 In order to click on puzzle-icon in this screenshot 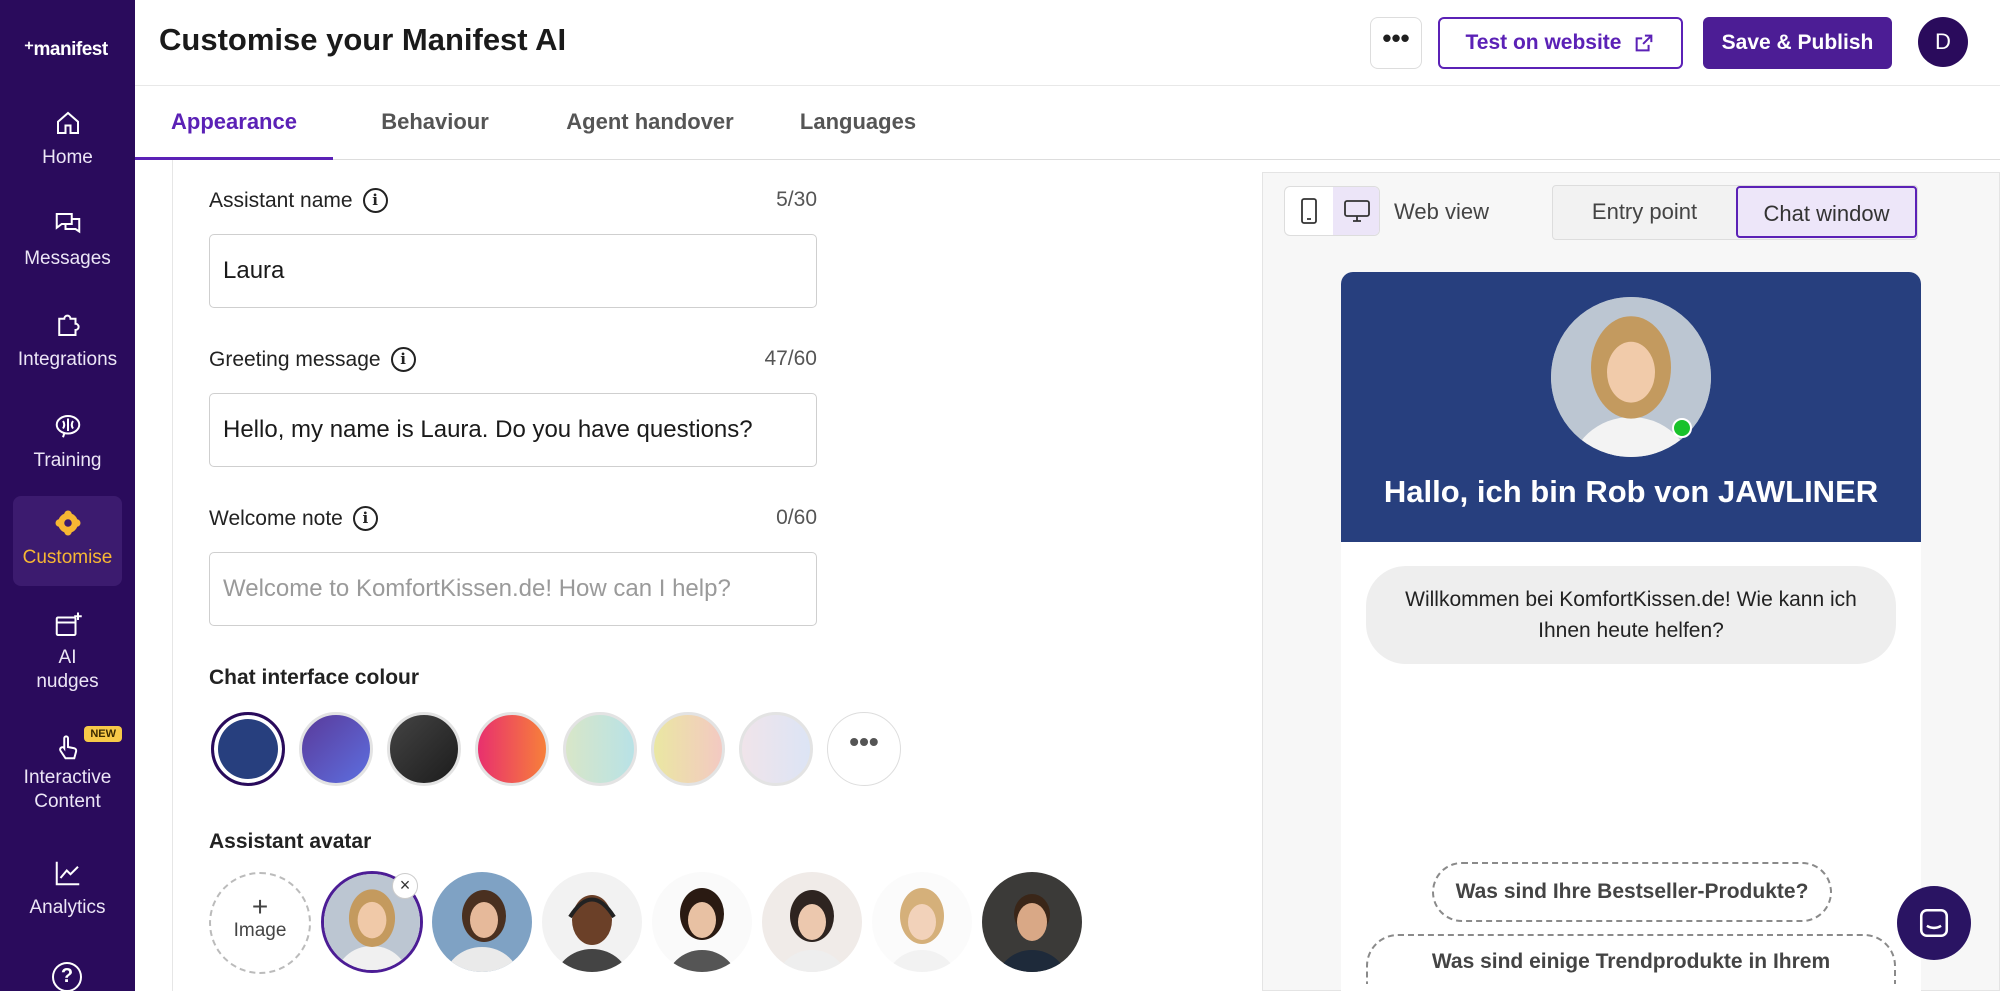, I will do `click(68, 325)`.